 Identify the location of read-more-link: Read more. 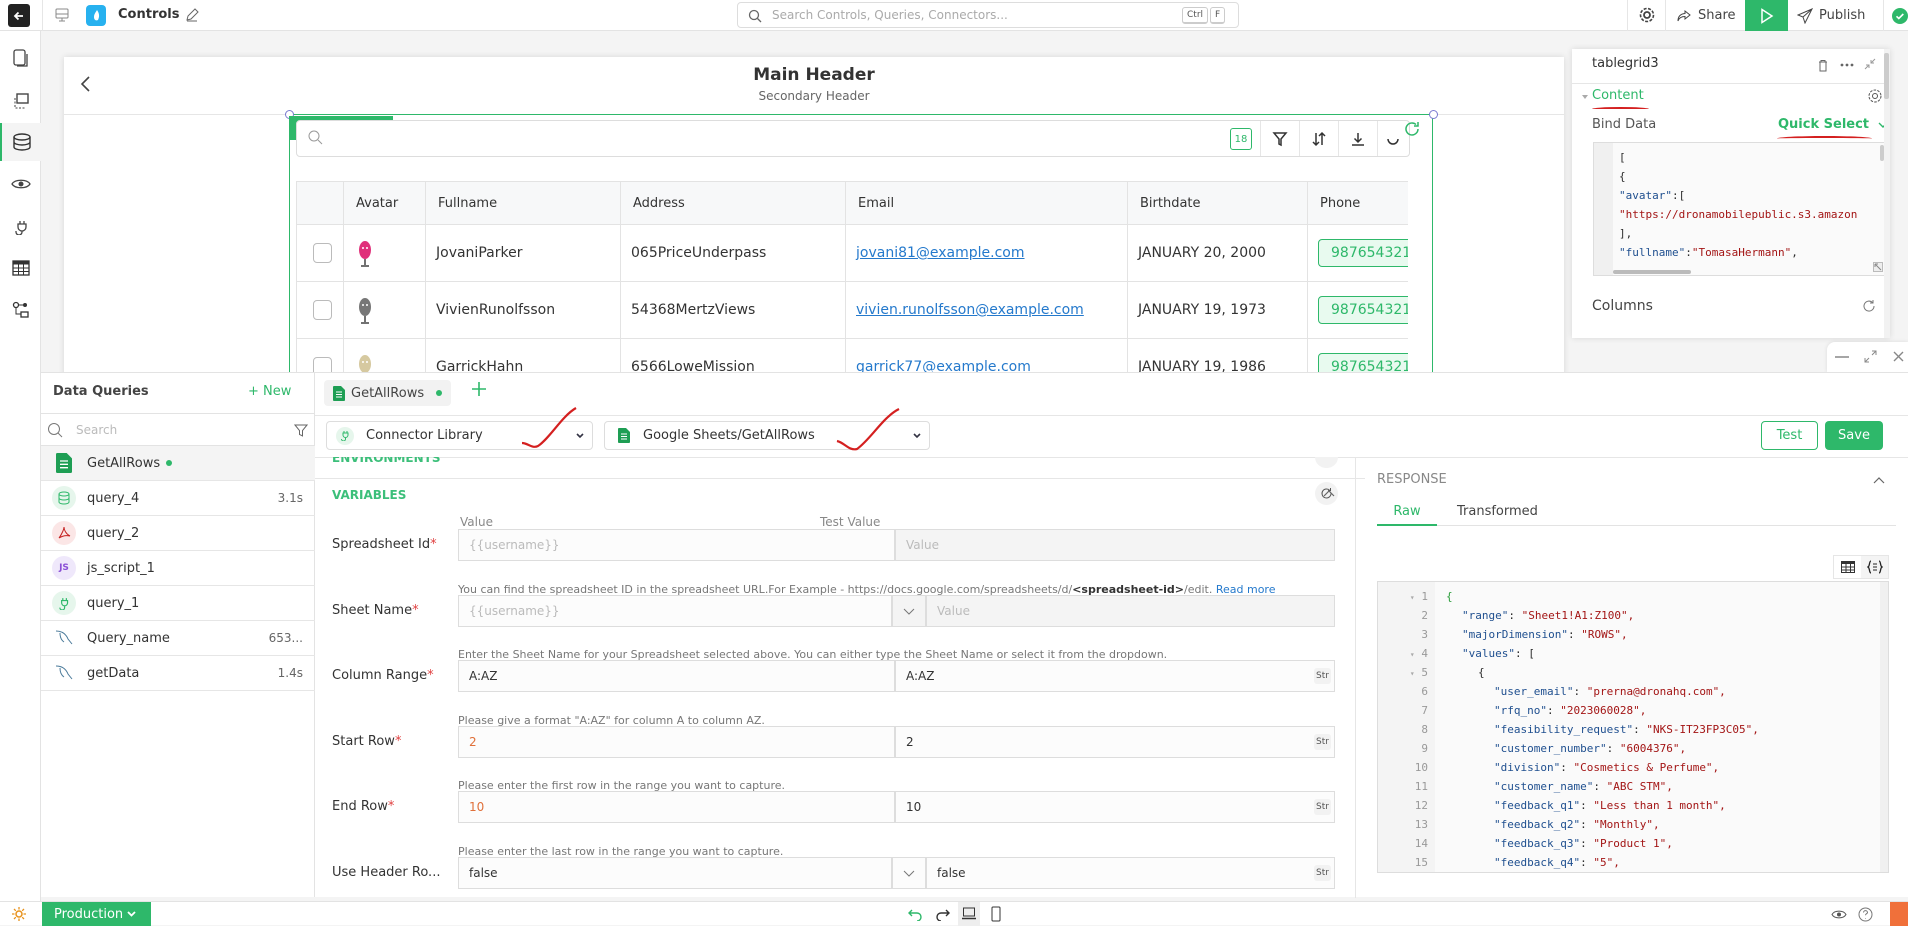
(1246, 589).